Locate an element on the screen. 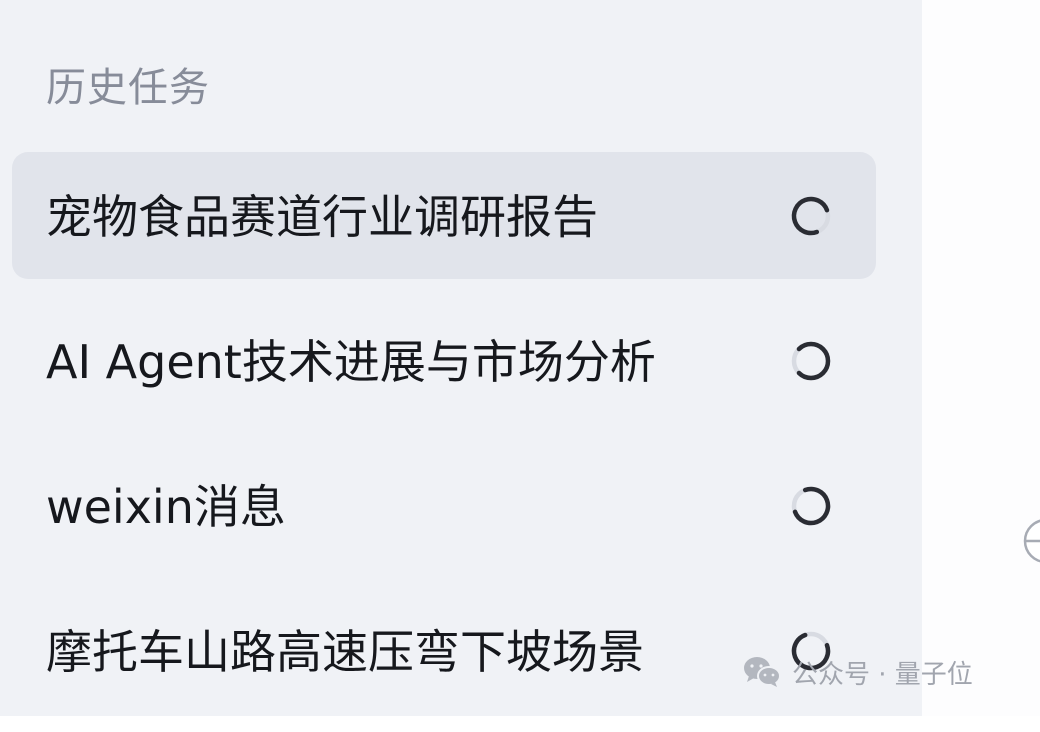 Image resolution: width=1040 pixels, height=732 pixels. task-item: AI Agent技术进展与市场分析 is located at coordinates (444, 360).